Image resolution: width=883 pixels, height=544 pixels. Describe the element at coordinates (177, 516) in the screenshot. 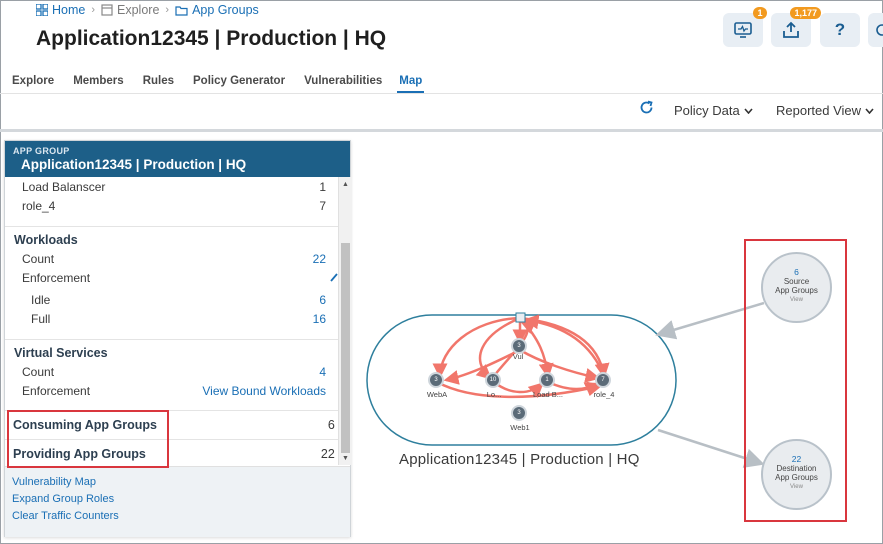

I see `clear-traffic-counters-link: Clear Traffic Counters` at that location.